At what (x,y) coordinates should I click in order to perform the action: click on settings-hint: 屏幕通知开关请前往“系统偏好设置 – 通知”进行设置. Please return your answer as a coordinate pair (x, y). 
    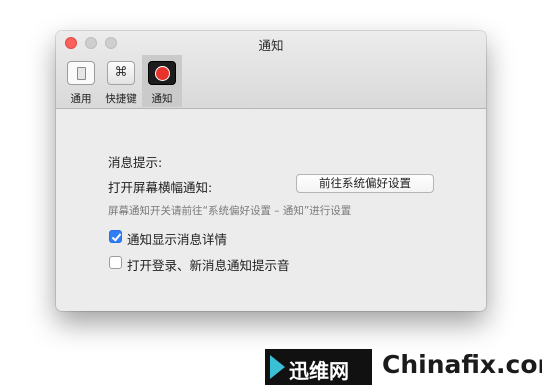
    Looking at the image, I should click on (230, 211).